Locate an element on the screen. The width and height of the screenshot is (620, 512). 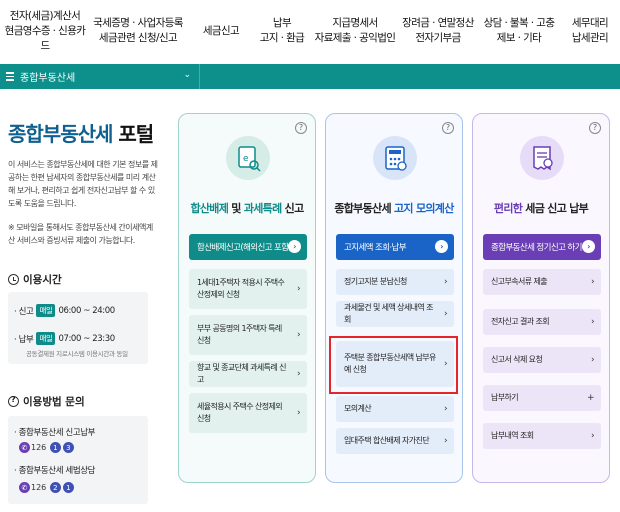
nav-label: 납부 고지 · 환급 is located at coordinates (282, 30).